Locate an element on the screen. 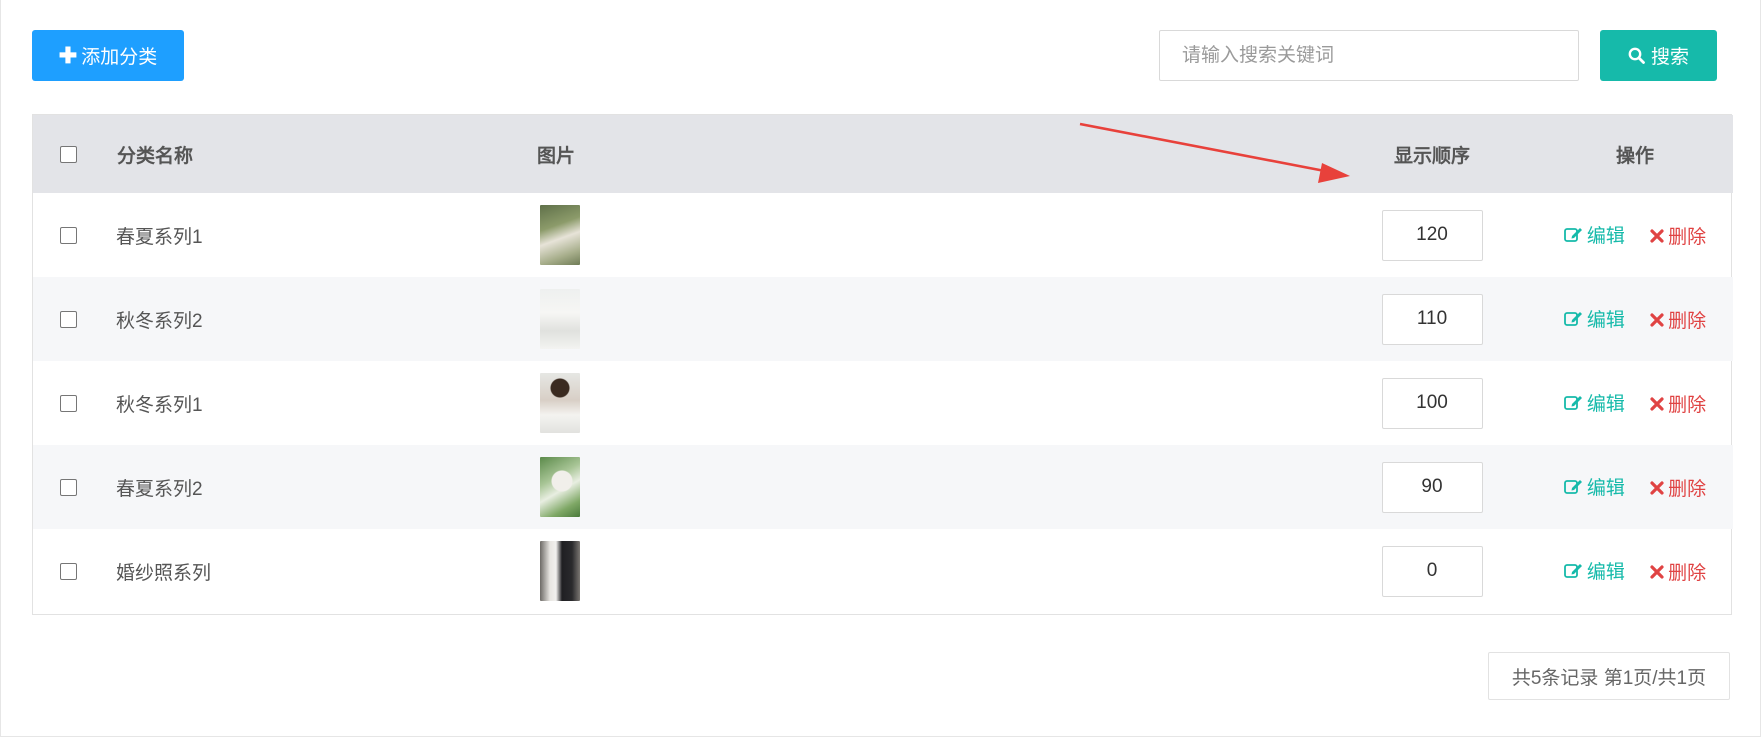  table-row: 春夏系列1 编辑 删除 is located at coordinates (883, 235).